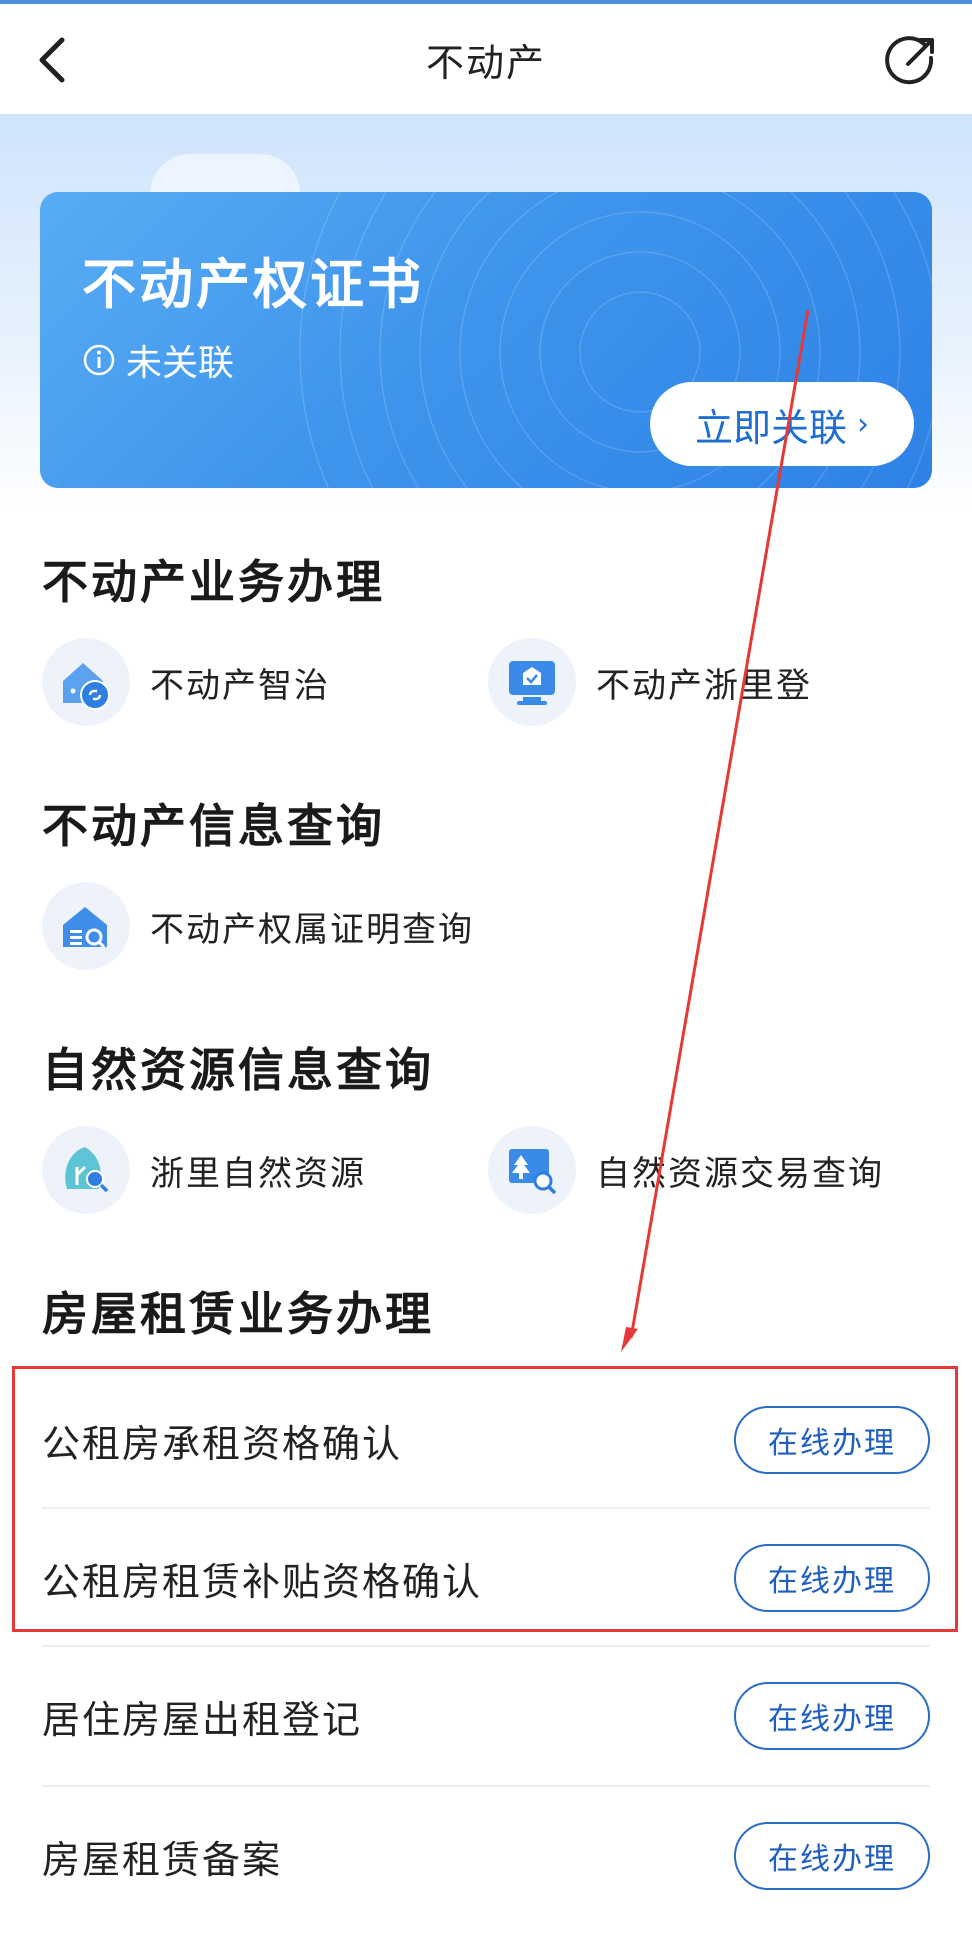 The image size is (972, 1952). Describe the element at coordinates (704, 685) in the screenshot. I see `service-label: 不动产浙里登` at that location.